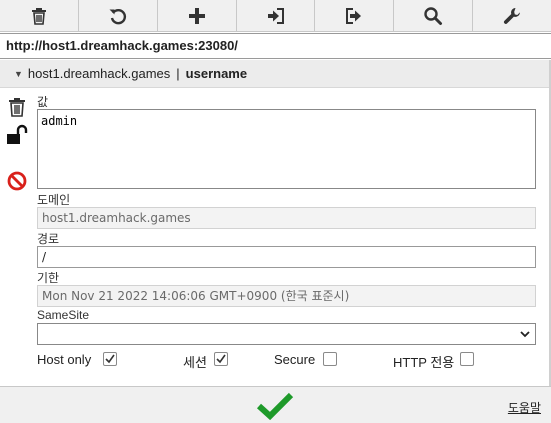  What do you see at coordinates (525, 334) in the screenshot?
I see `chevron-down-icon` at bounding box center [525, 334].